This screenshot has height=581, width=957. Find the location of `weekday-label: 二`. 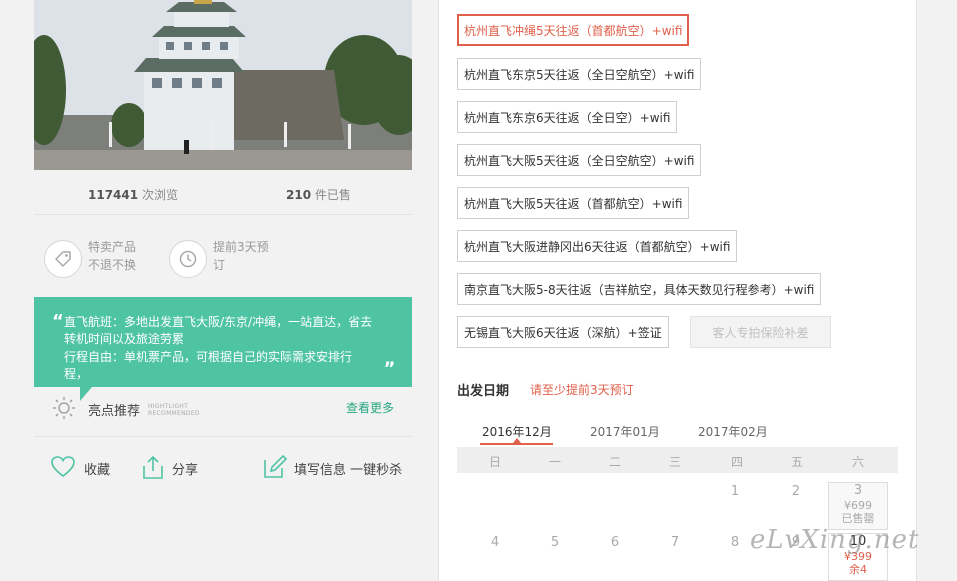

weekday-label: 二 is located at coordinates (614, 462).